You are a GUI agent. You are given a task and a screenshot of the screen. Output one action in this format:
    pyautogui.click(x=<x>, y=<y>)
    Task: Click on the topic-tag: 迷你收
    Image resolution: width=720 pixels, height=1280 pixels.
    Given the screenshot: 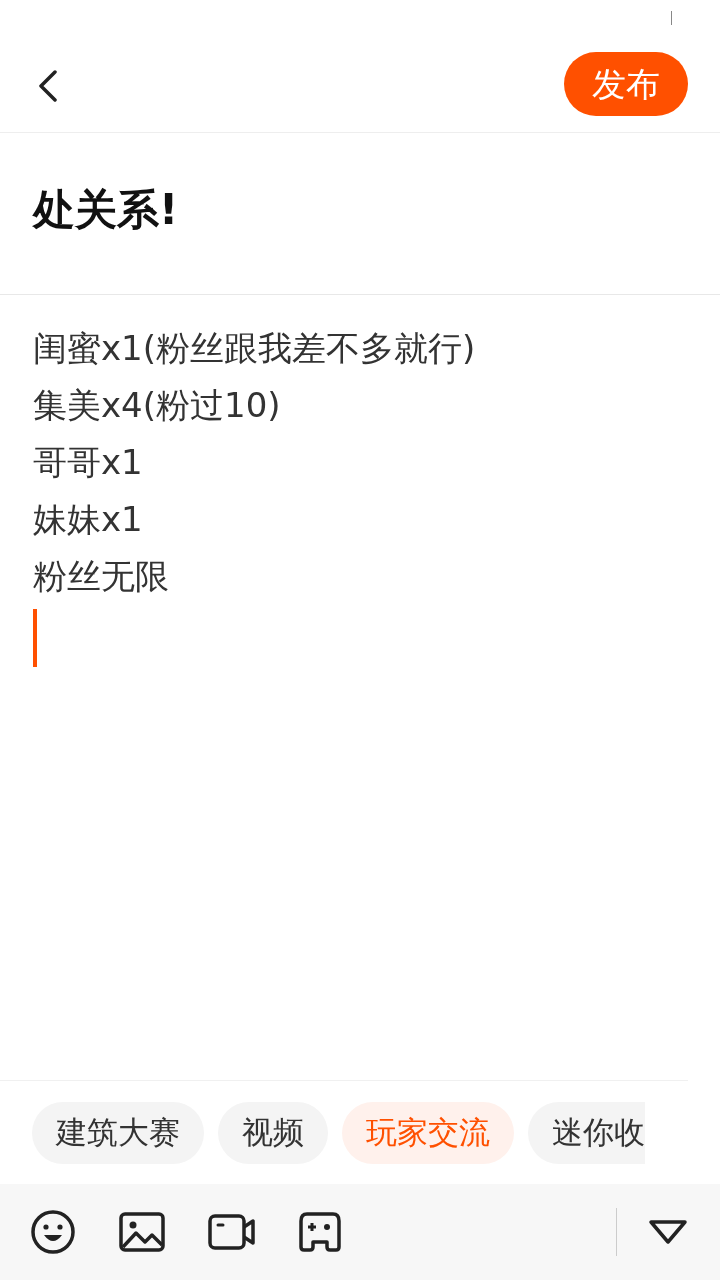 What is the action you would take?
    pyautogui.click(x=586, y=1132)
    